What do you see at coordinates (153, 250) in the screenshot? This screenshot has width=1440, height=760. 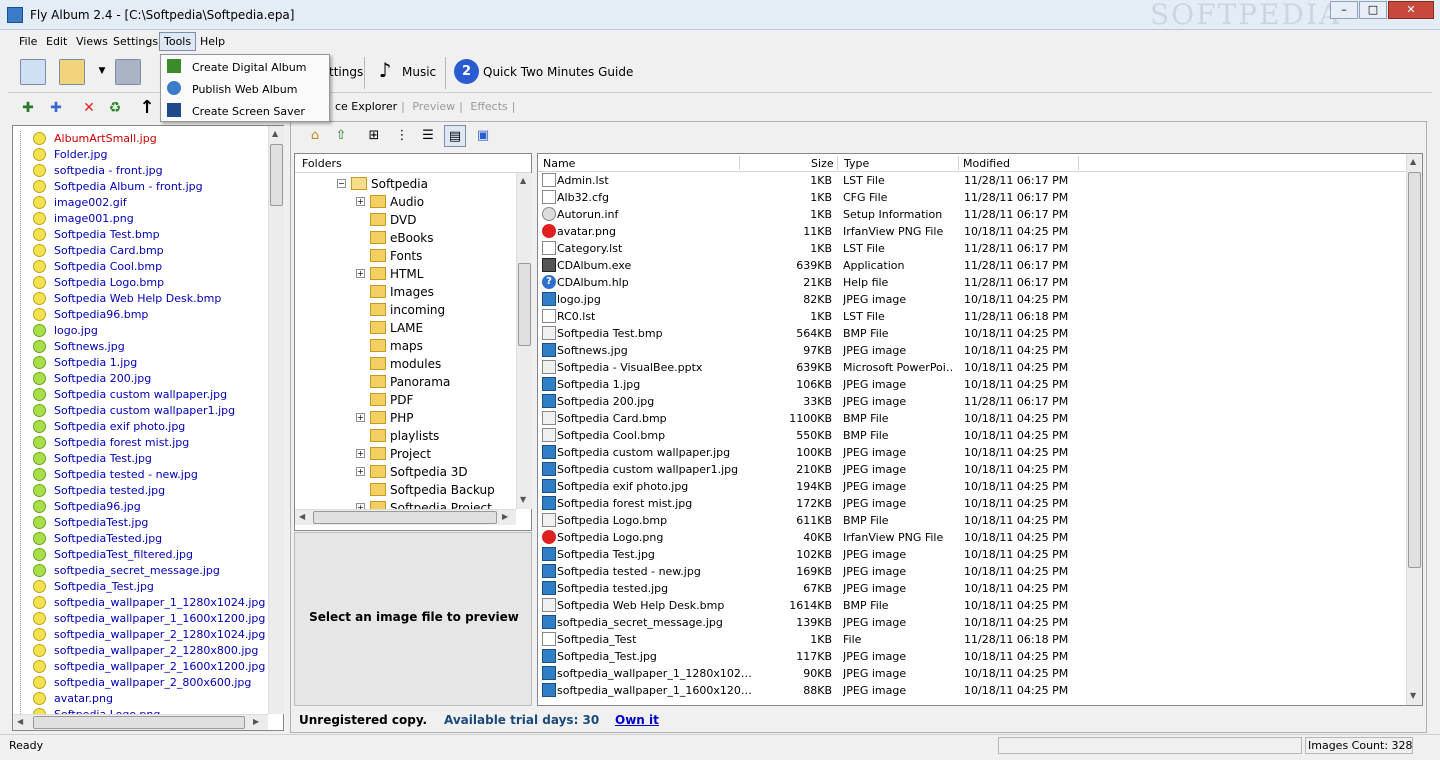 I see `list-item: Softpedia Card.bmp` at bounding box center [153, 250].